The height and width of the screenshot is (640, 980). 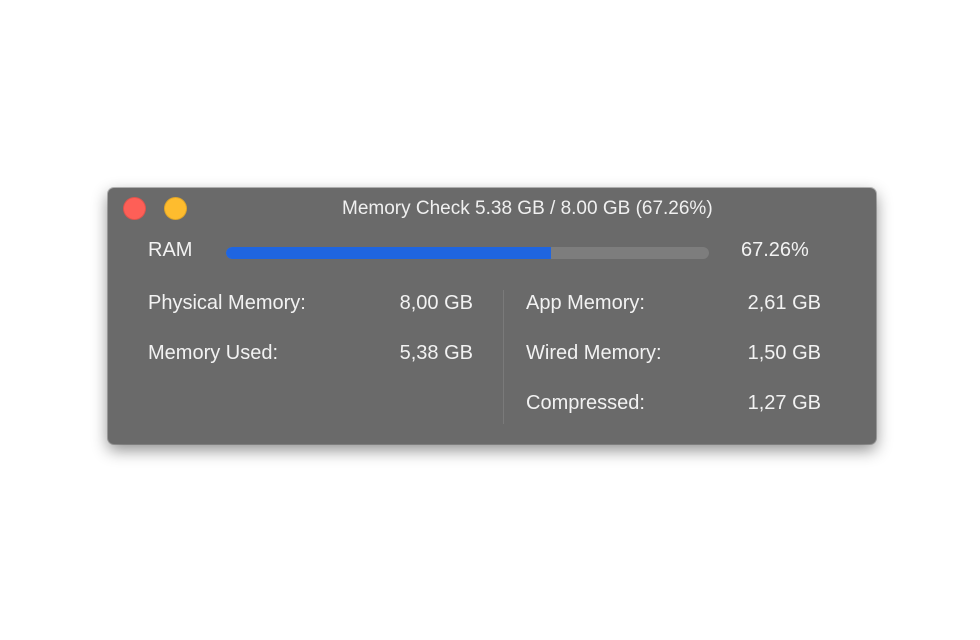 I want to click on column-divider, so click(x=503, y=357).